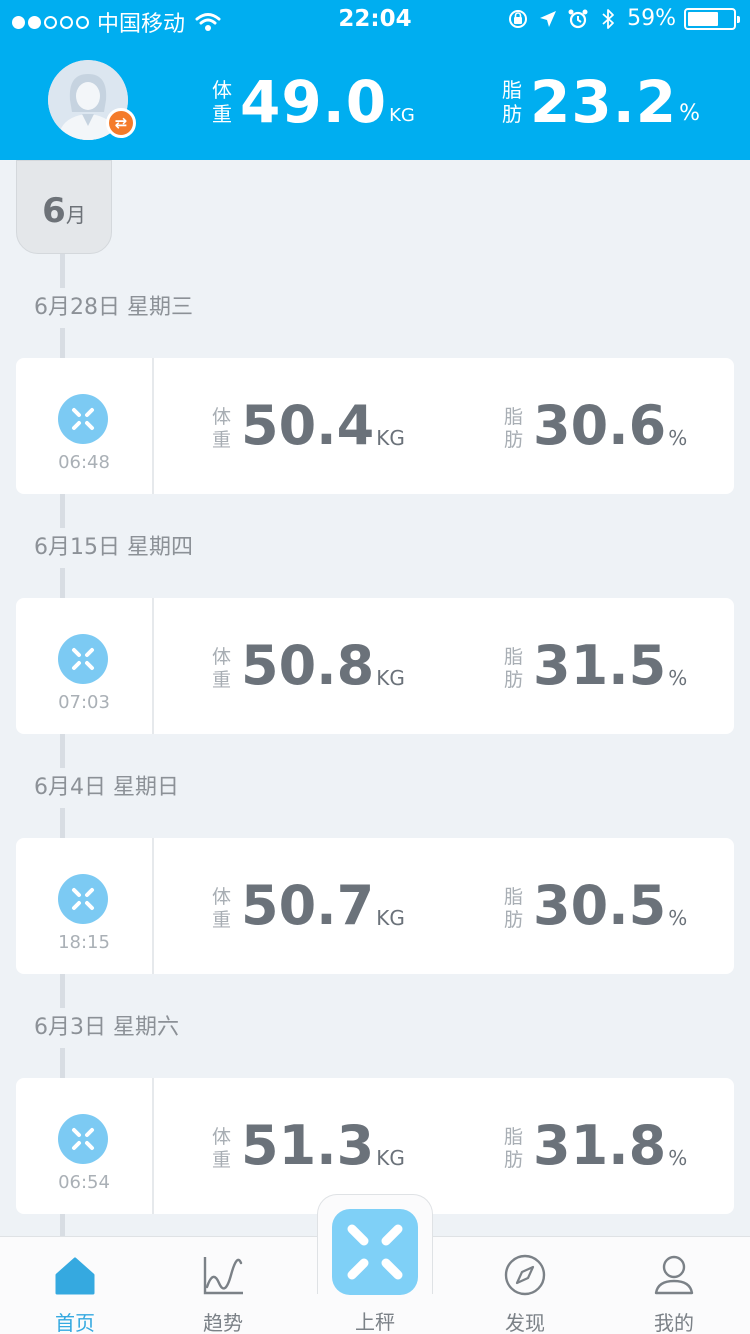  I want to click on weight-value: 49.0, so click(314, 102).